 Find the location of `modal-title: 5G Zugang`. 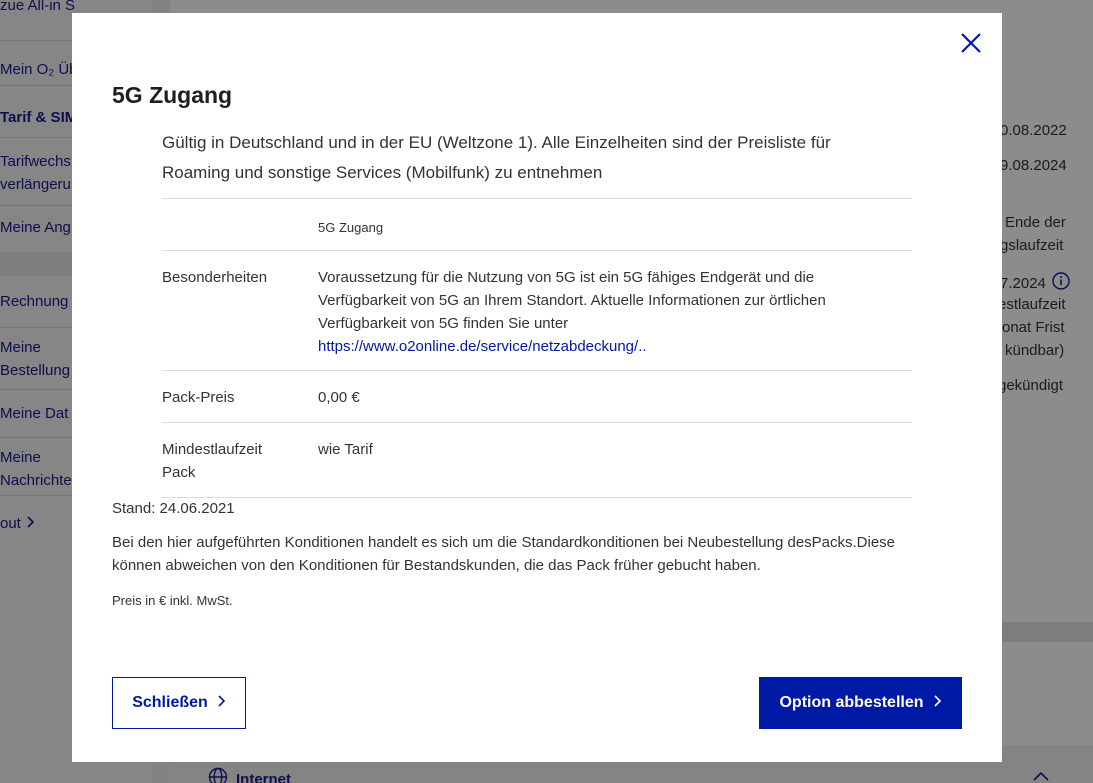

modal-title: 5G Zugang is located at coordinates (172, 95).